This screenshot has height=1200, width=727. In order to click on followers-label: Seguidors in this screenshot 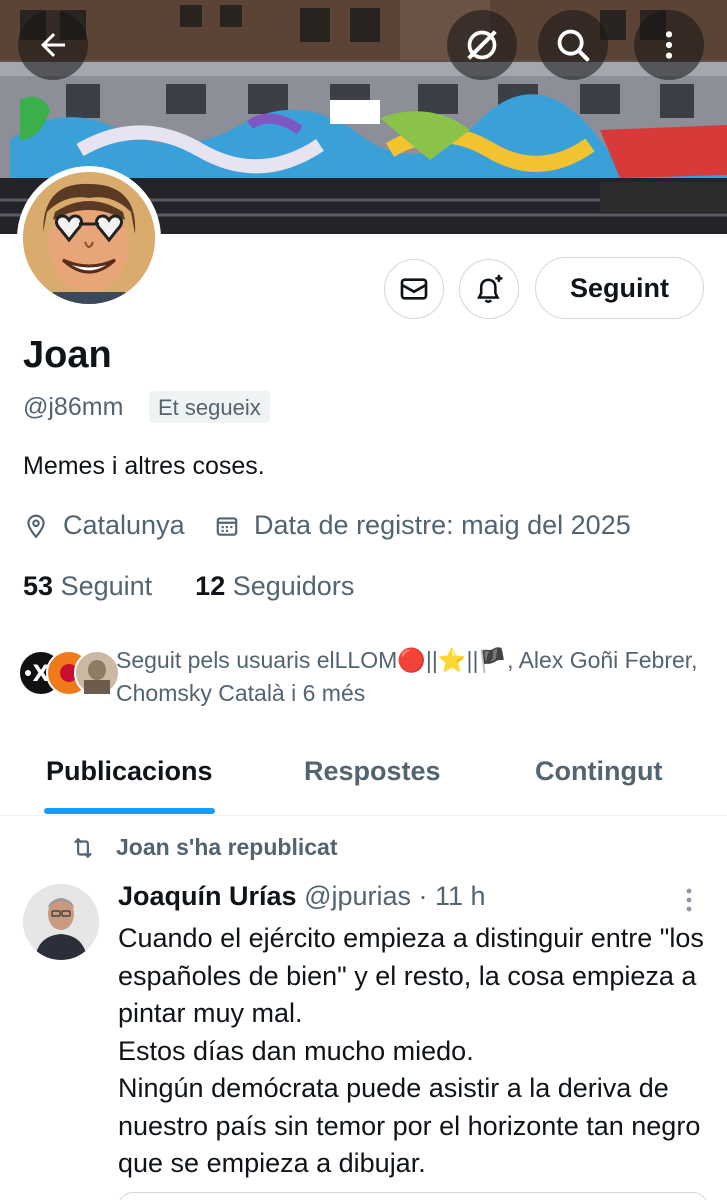, I will do `click(293, 586)`.